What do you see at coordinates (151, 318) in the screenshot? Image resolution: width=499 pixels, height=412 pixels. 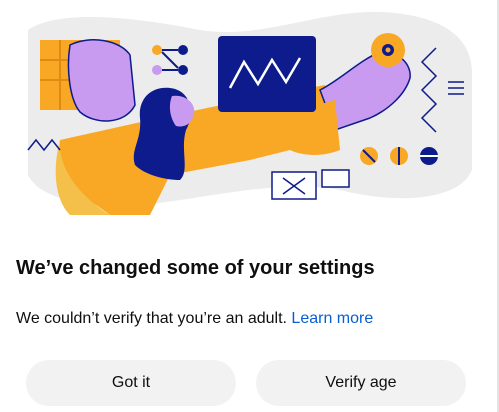 I see `message-text: We couldn’t verify that you’re an adult.` at bounding box center [151, 318].